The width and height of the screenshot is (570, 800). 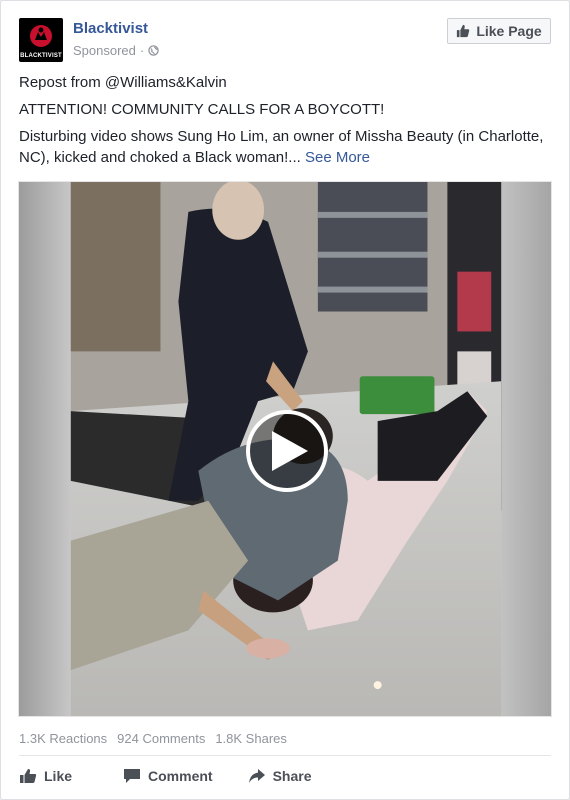 What do you see at coordinates (285, 755) in the screenshot?
I see `divider` at bounding box center [285, 755].